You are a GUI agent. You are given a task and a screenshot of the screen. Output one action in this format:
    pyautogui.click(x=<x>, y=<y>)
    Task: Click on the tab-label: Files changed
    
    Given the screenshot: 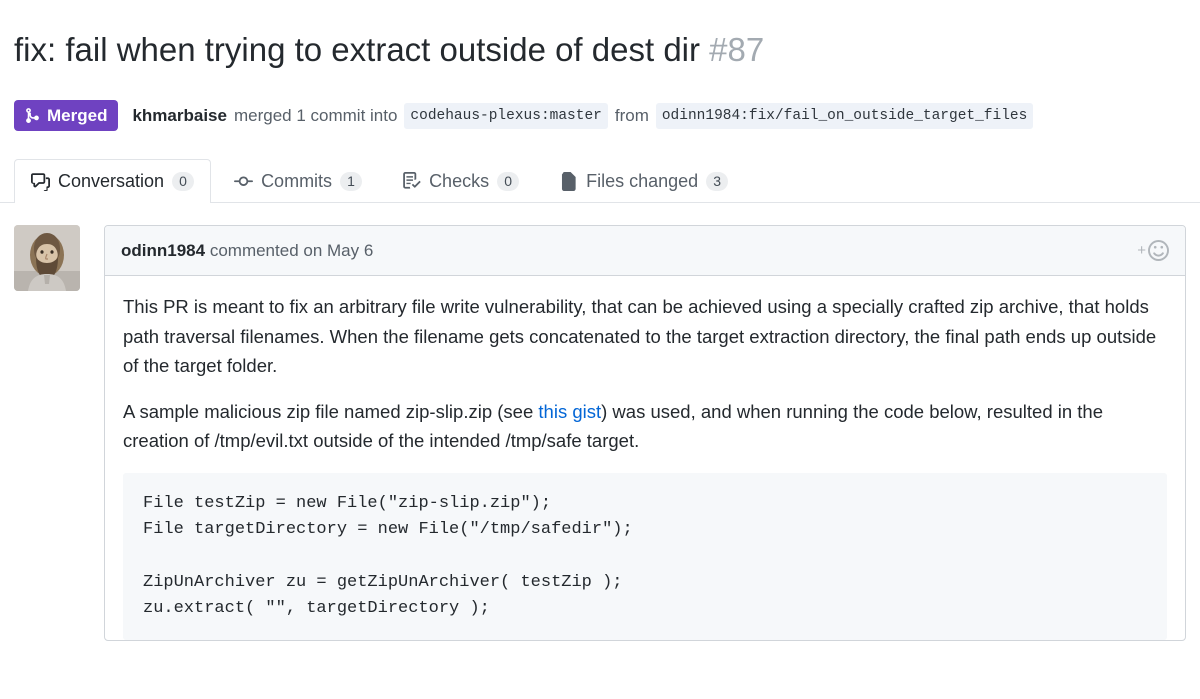 What is the action you would take?
    pyautogui.click(x=642, y=181)
    